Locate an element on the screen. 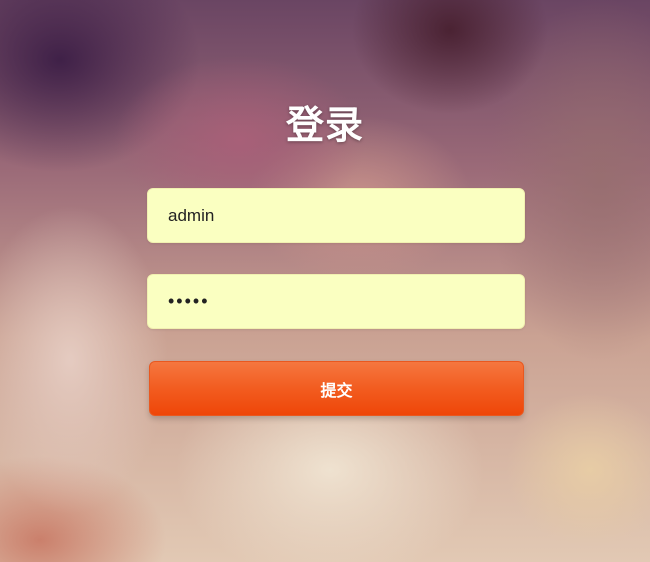  password-input: ••••• is located at coordinates (336, 301).